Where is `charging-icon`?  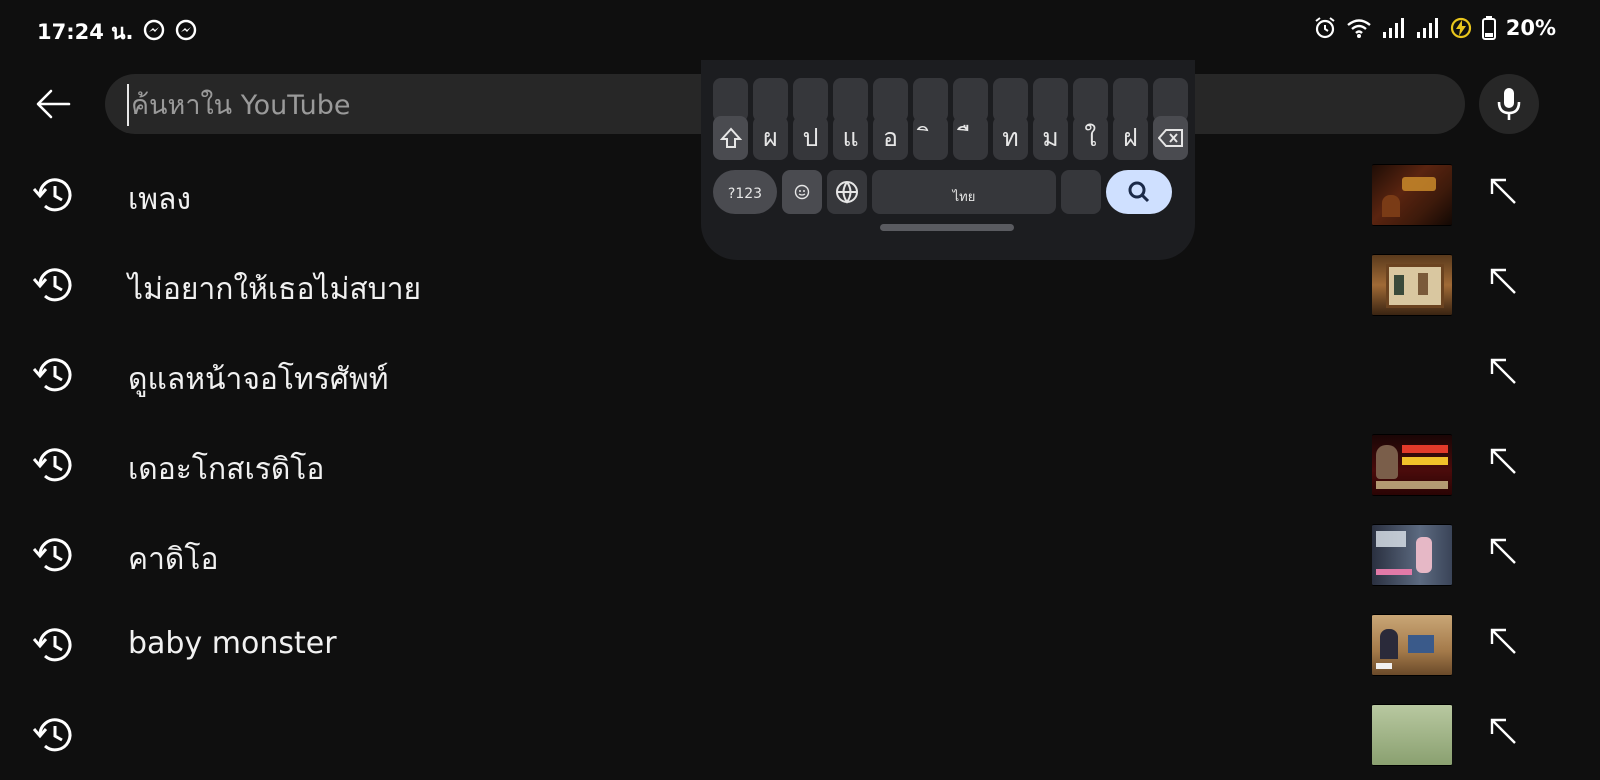 charging-icon is located at coordinates (1461, 28).